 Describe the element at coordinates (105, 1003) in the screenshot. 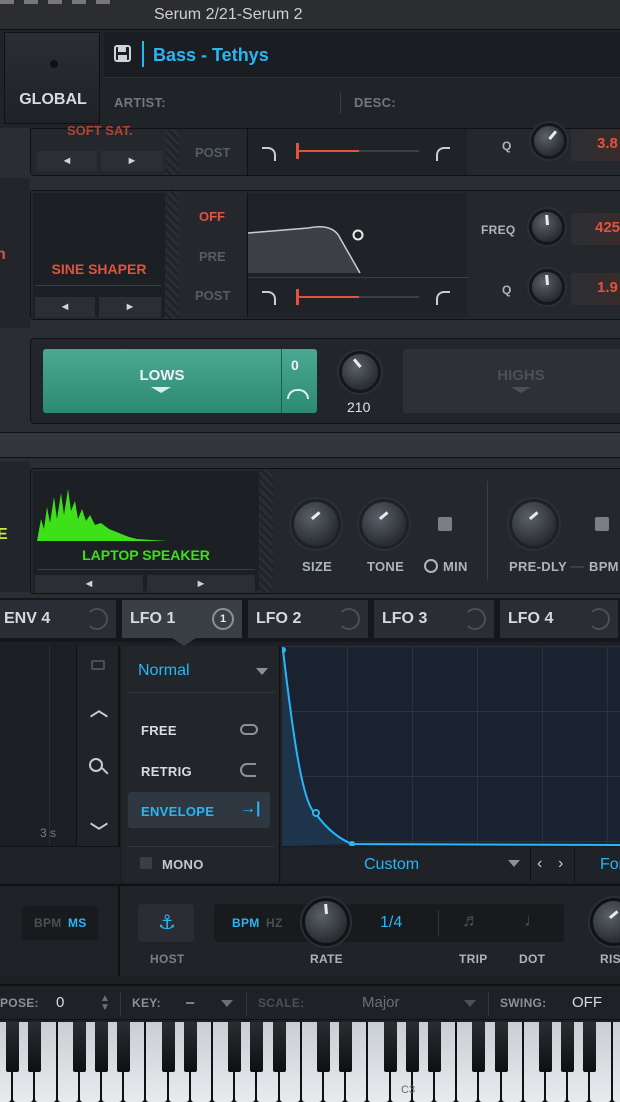

I see `transpose-stepper-icon: ▲ ▼` at that location.